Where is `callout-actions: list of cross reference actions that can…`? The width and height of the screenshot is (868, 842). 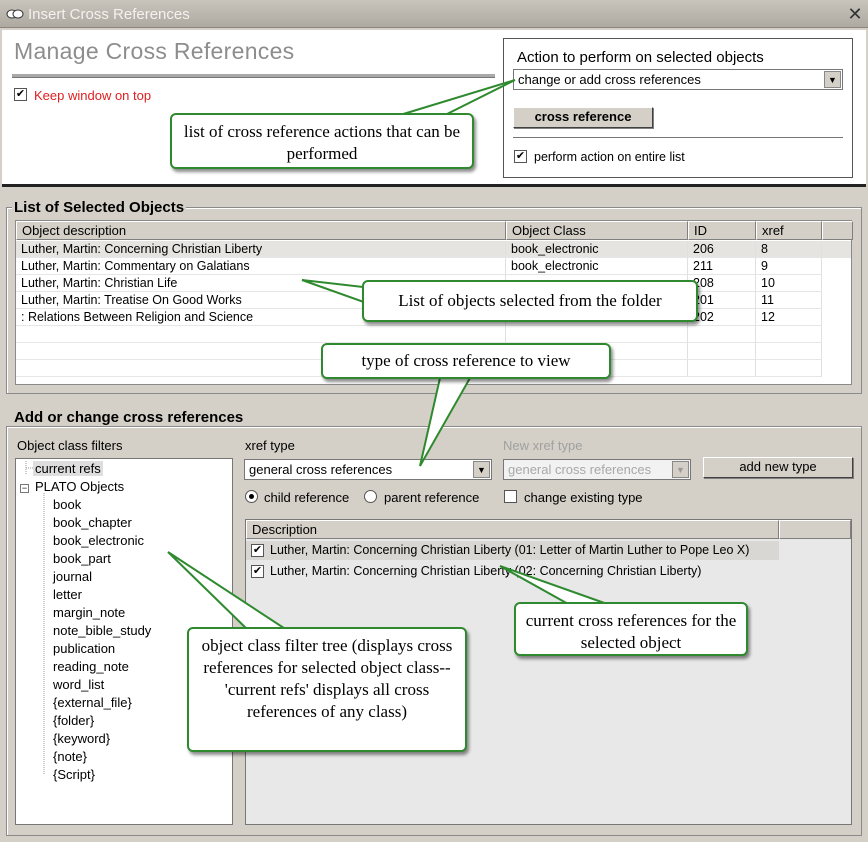 callout-actions: list of cross reference actions that can… is located at coordinates (322, 141).